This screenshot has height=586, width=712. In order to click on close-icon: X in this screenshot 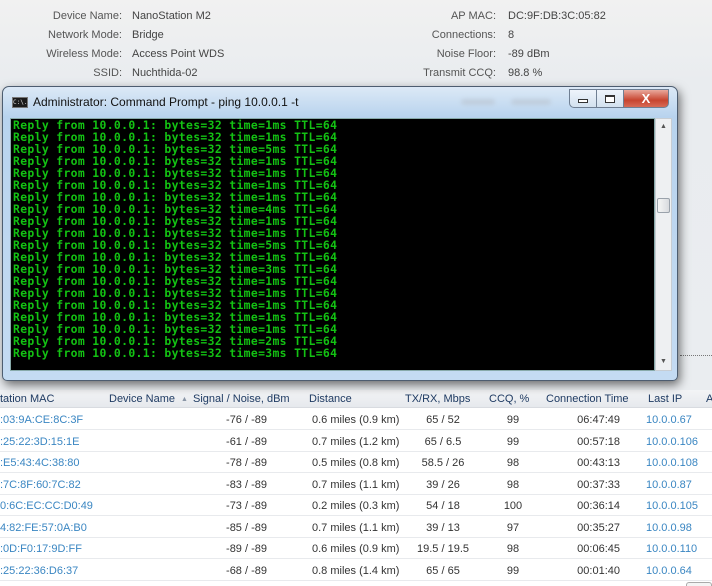, I will do `click(646, 98)`.